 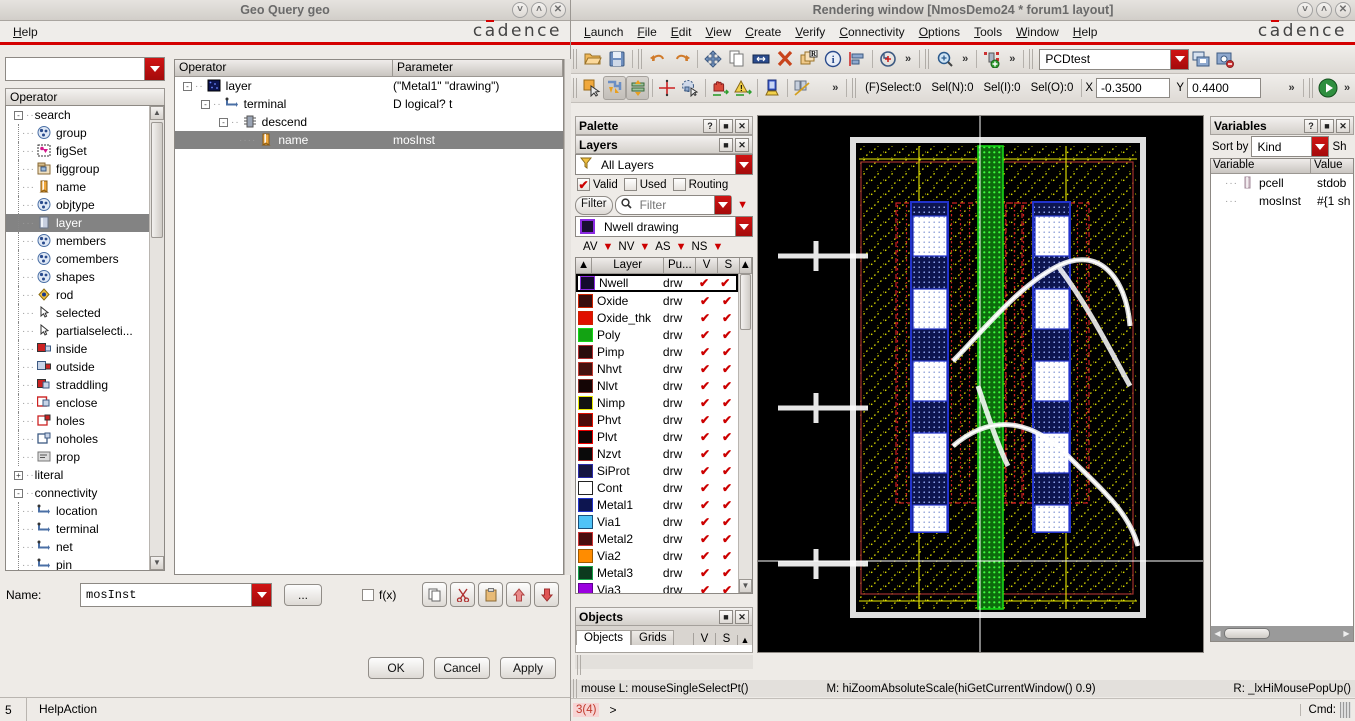 I want to click on panel-grip, so click(x=580, y=665).